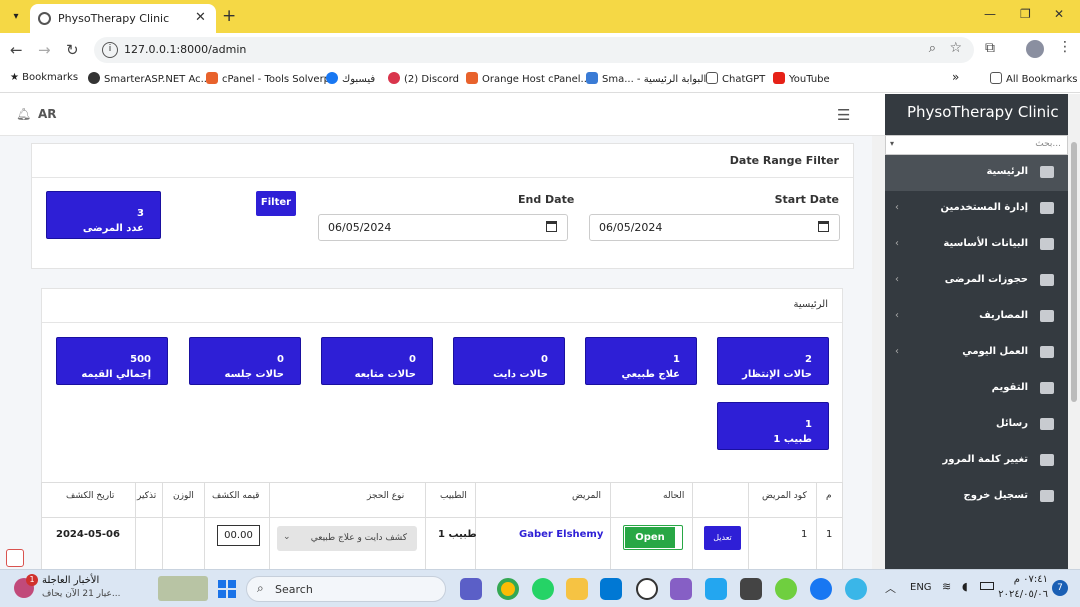 The image size is (1080, 607). What do you see at coordinates (932, 48) in the screenshot?
I see `zoom-icon: ⌕` at bounding box center [932, 48].